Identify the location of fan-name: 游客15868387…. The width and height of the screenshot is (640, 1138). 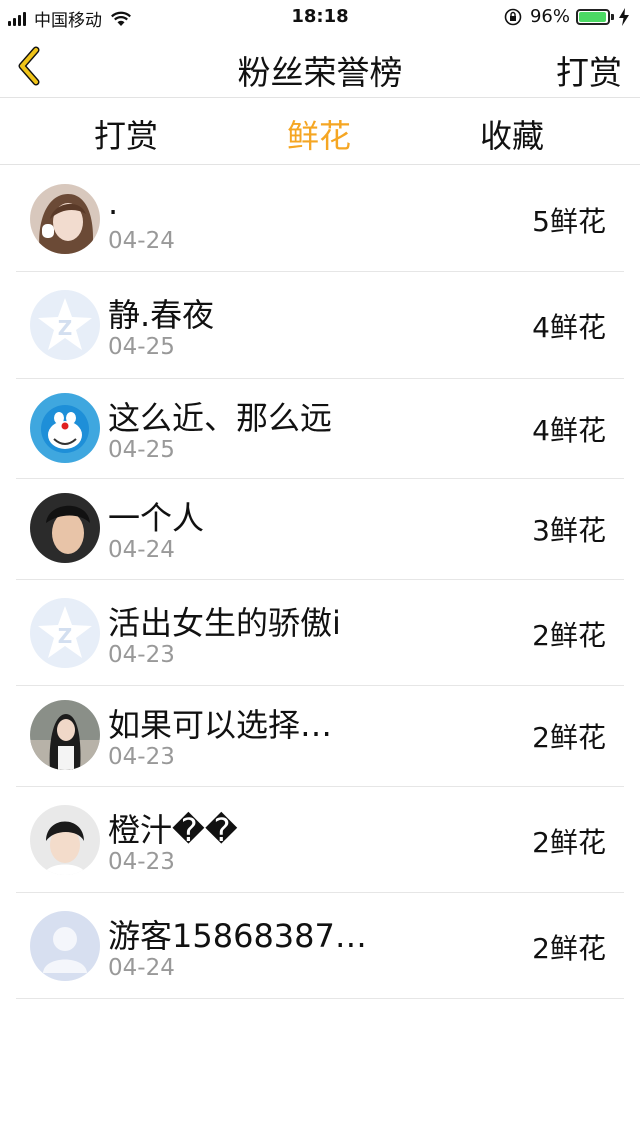
(237, 936).